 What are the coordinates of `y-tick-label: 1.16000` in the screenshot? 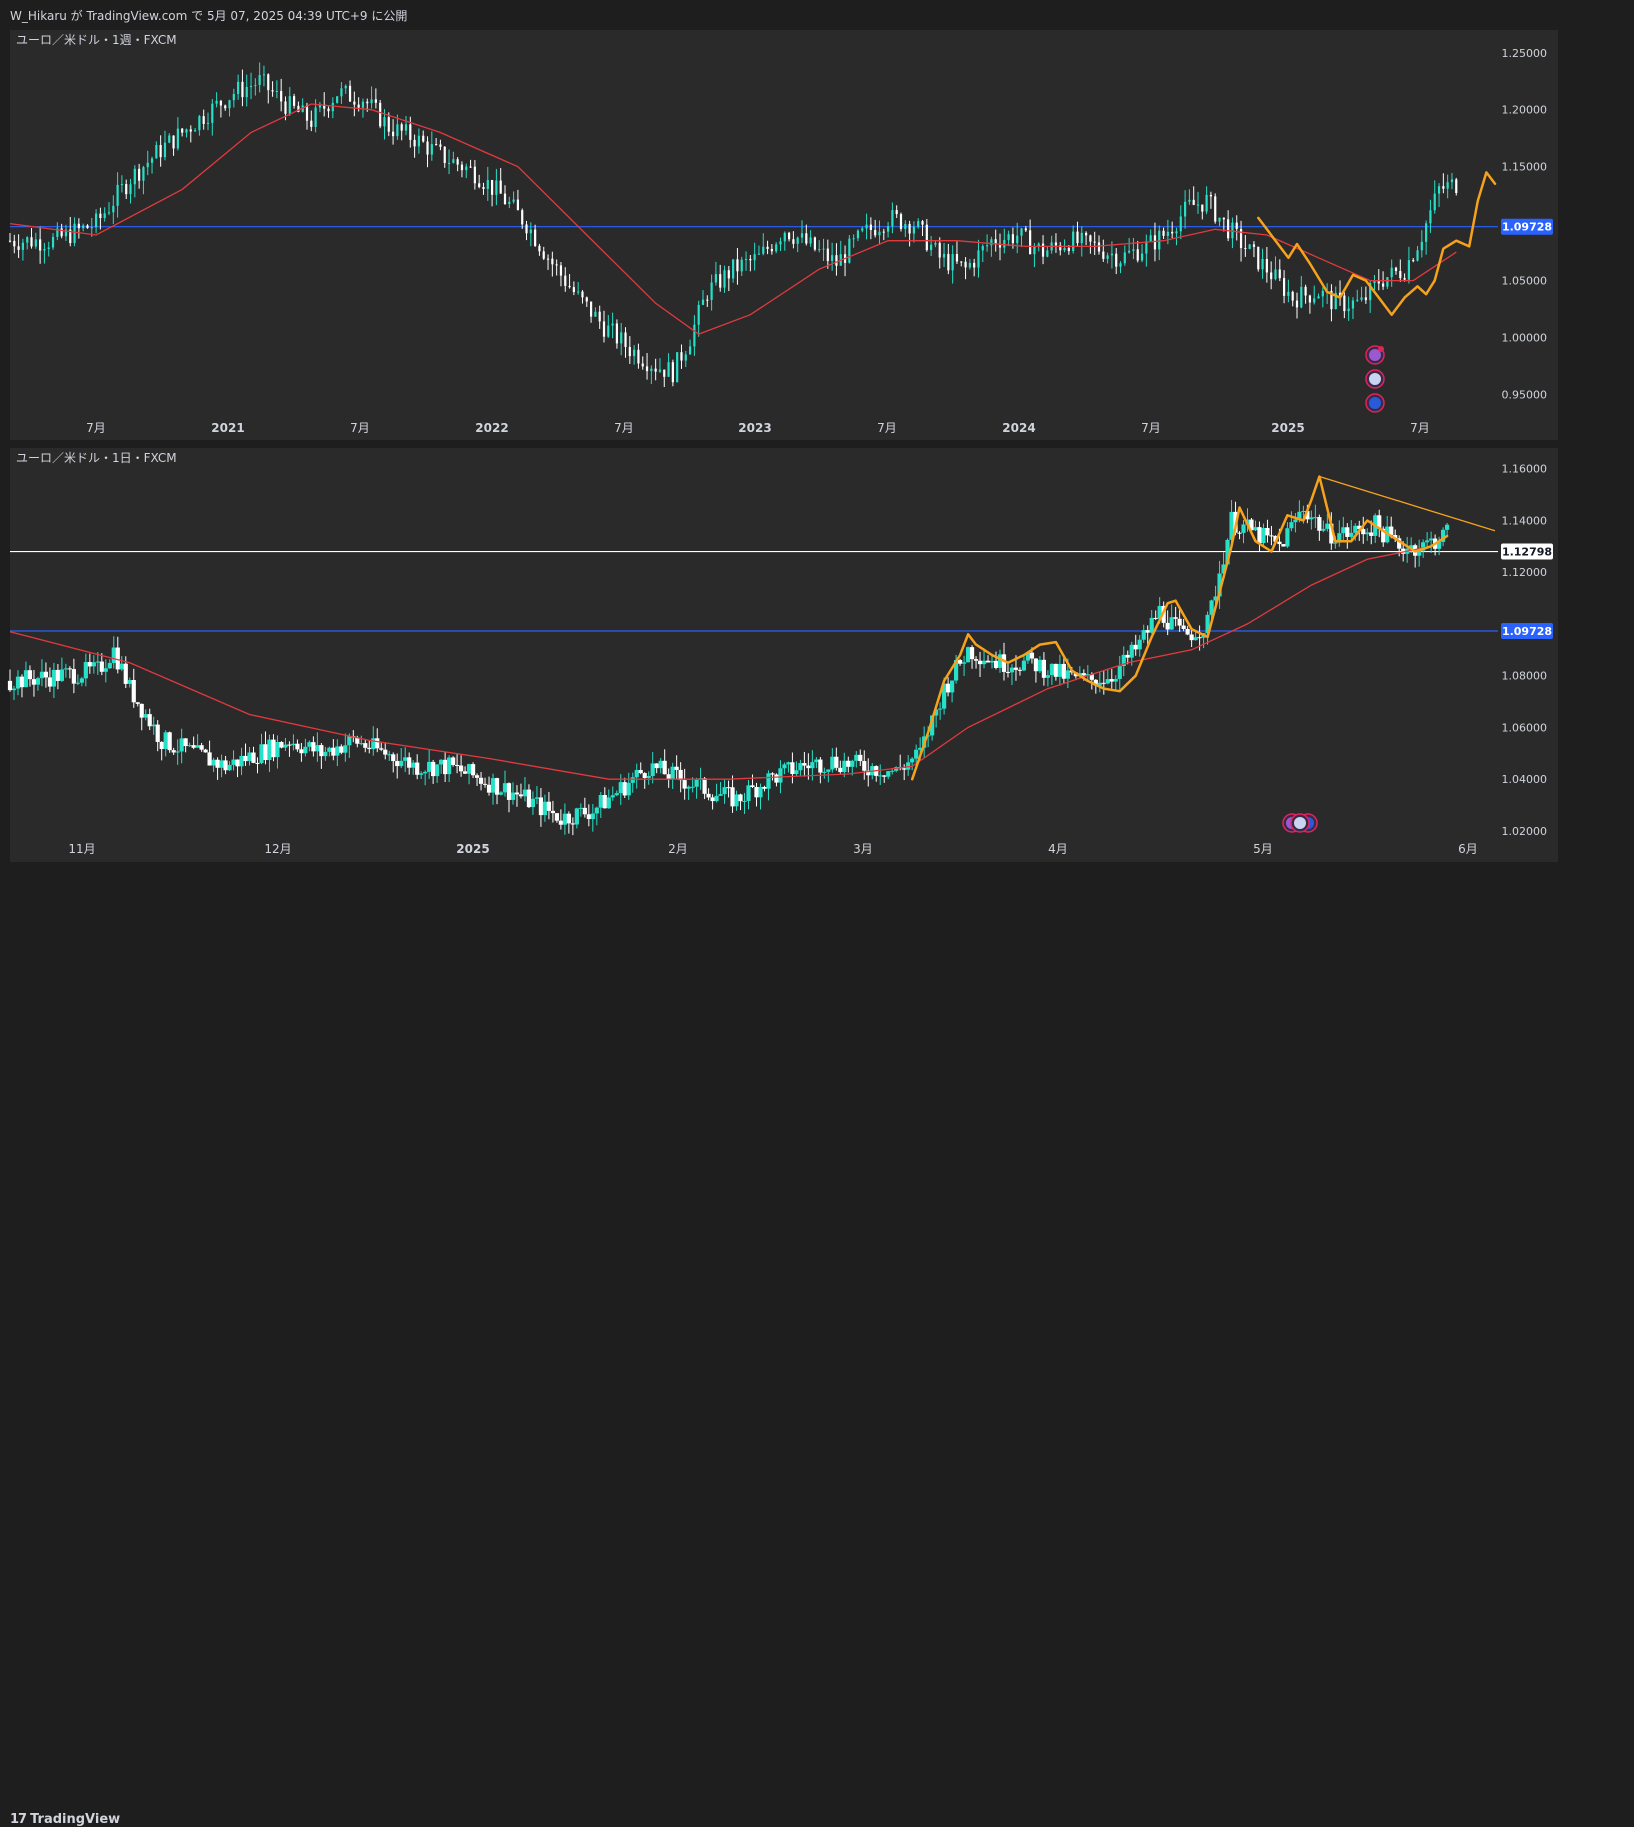 It's located at (1525, 469).